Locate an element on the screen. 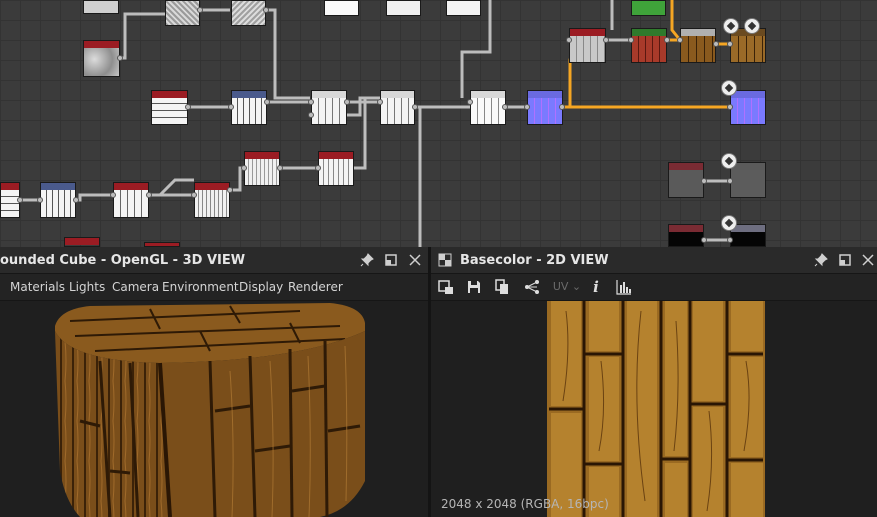 This screenshot has width=877, height=517. uv-dropdown: UV ⌄ is located at coordinates (567, 287).